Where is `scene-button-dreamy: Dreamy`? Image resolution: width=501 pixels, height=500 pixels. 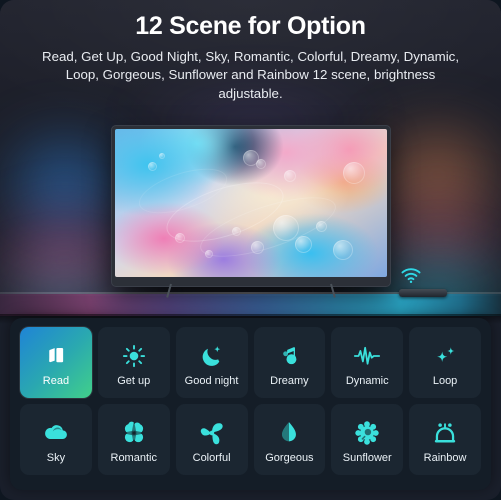
scene-button-dreamy: Dreamy is located at coordinates (289, 362).